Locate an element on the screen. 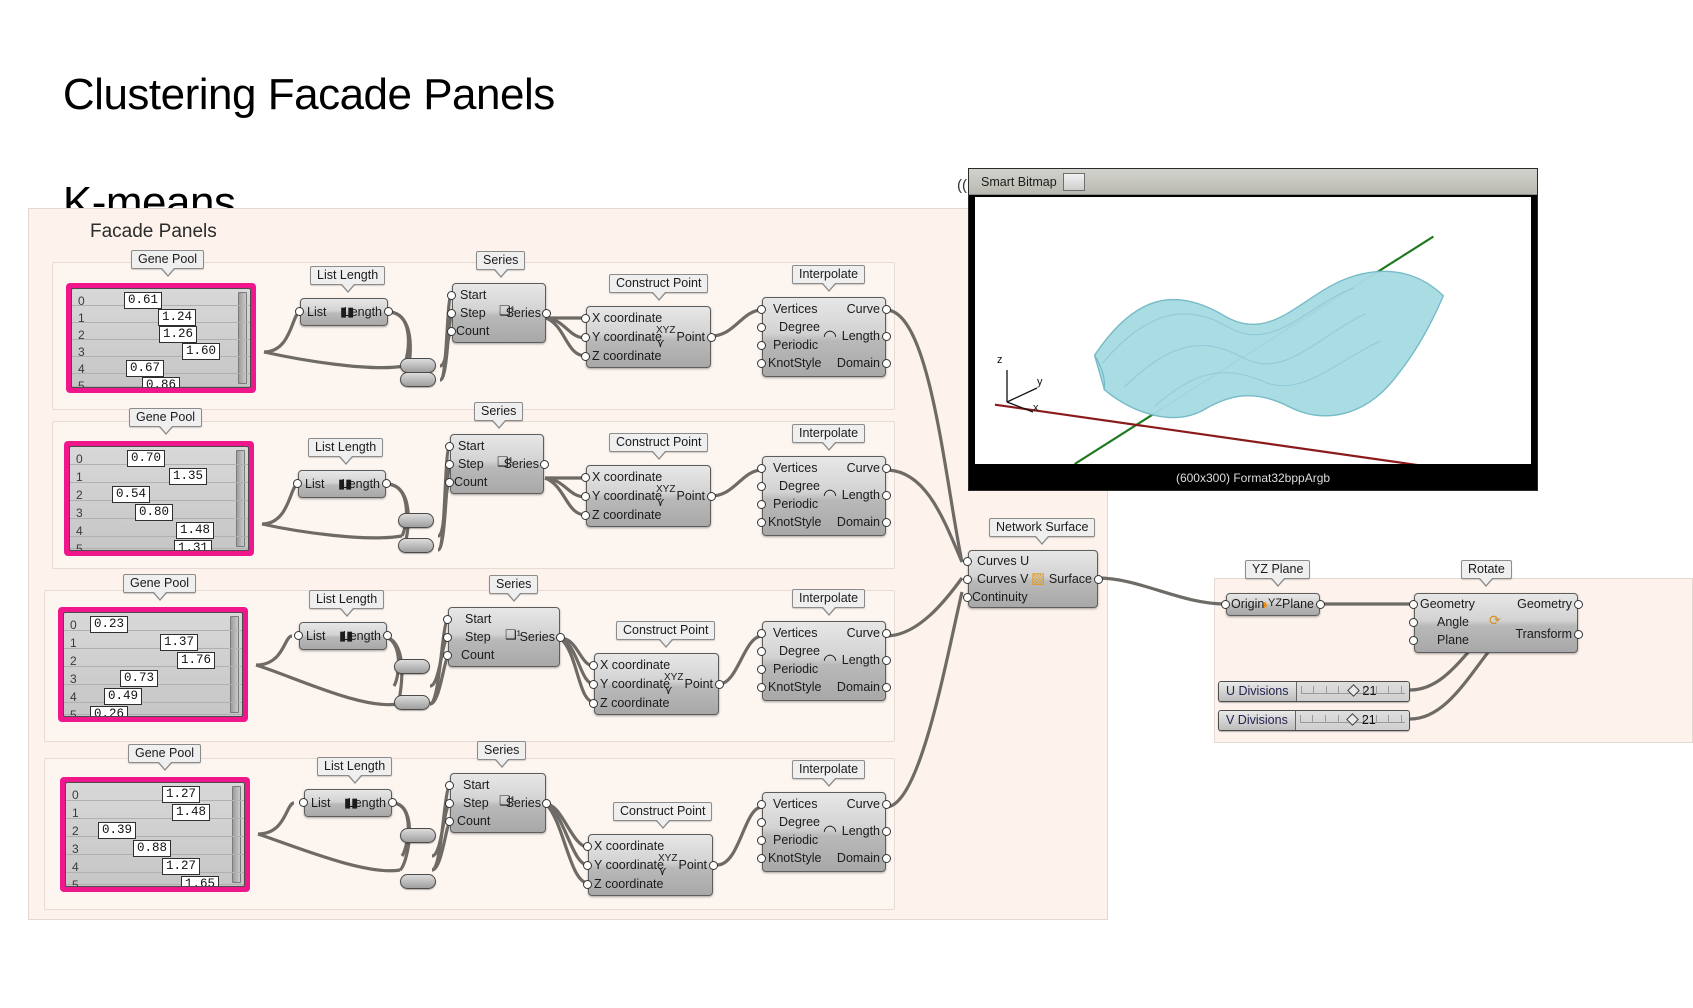  port-start-1: Start is located at coordinates (473, 295).